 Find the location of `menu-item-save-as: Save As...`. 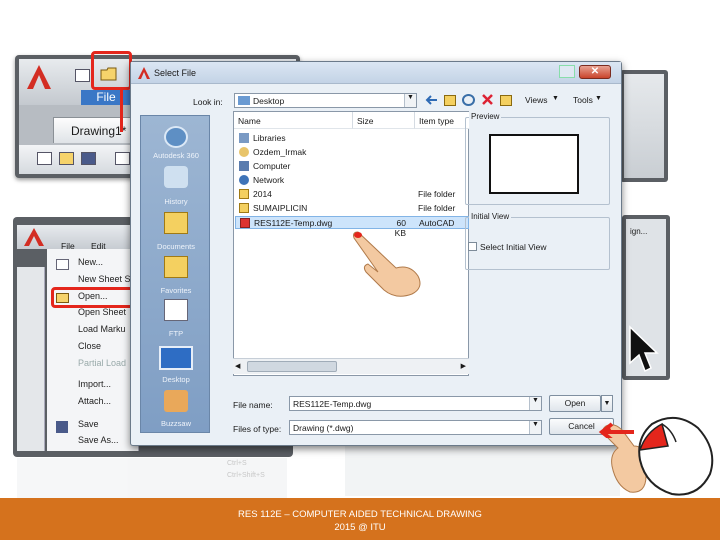

menu-item-save-as: Save As... is located at coordinates (98, 440).